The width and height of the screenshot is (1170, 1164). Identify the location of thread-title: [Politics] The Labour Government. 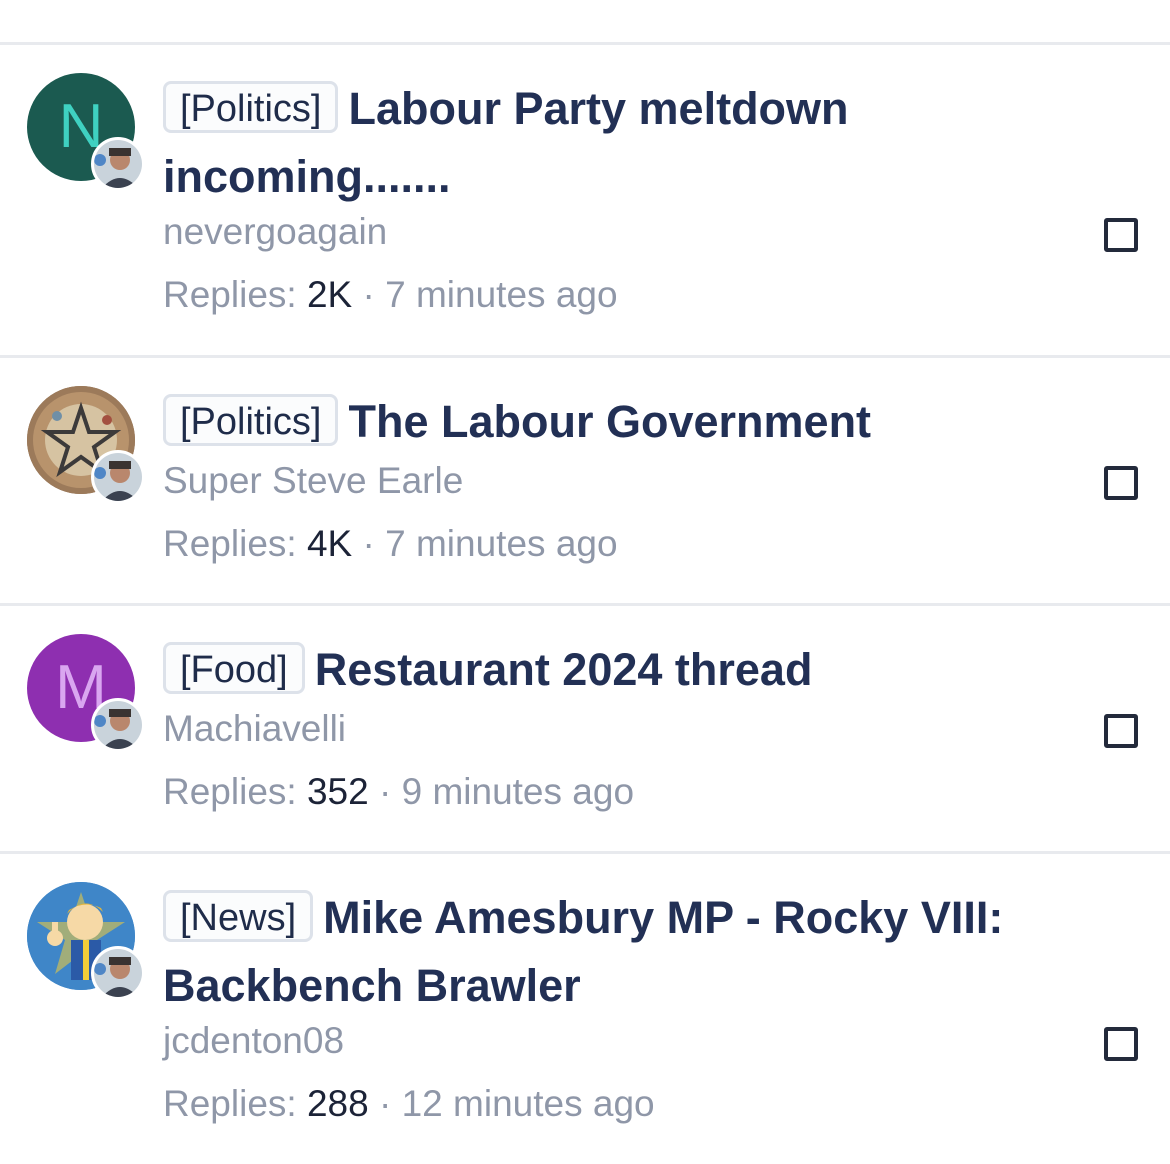
(628, 422).